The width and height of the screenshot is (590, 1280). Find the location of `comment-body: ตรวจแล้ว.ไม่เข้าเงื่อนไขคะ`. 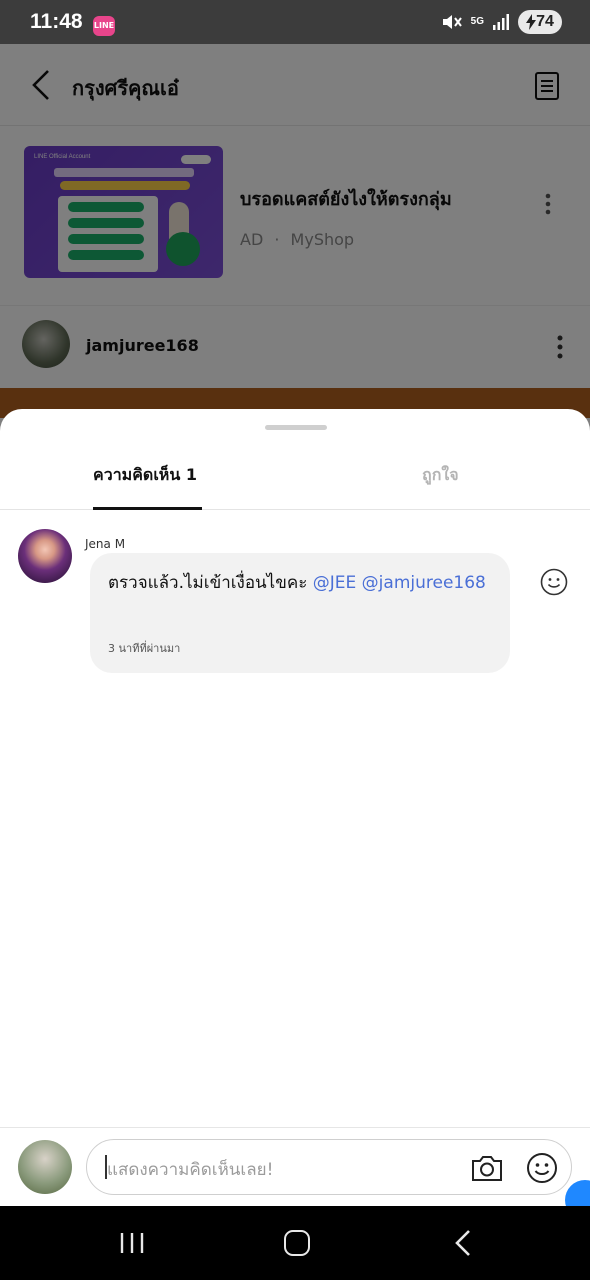

comment-body: ตรวจแล้ว.ไม่เข้าเงื่อนไขคะ is located at coordinates (208, 583).